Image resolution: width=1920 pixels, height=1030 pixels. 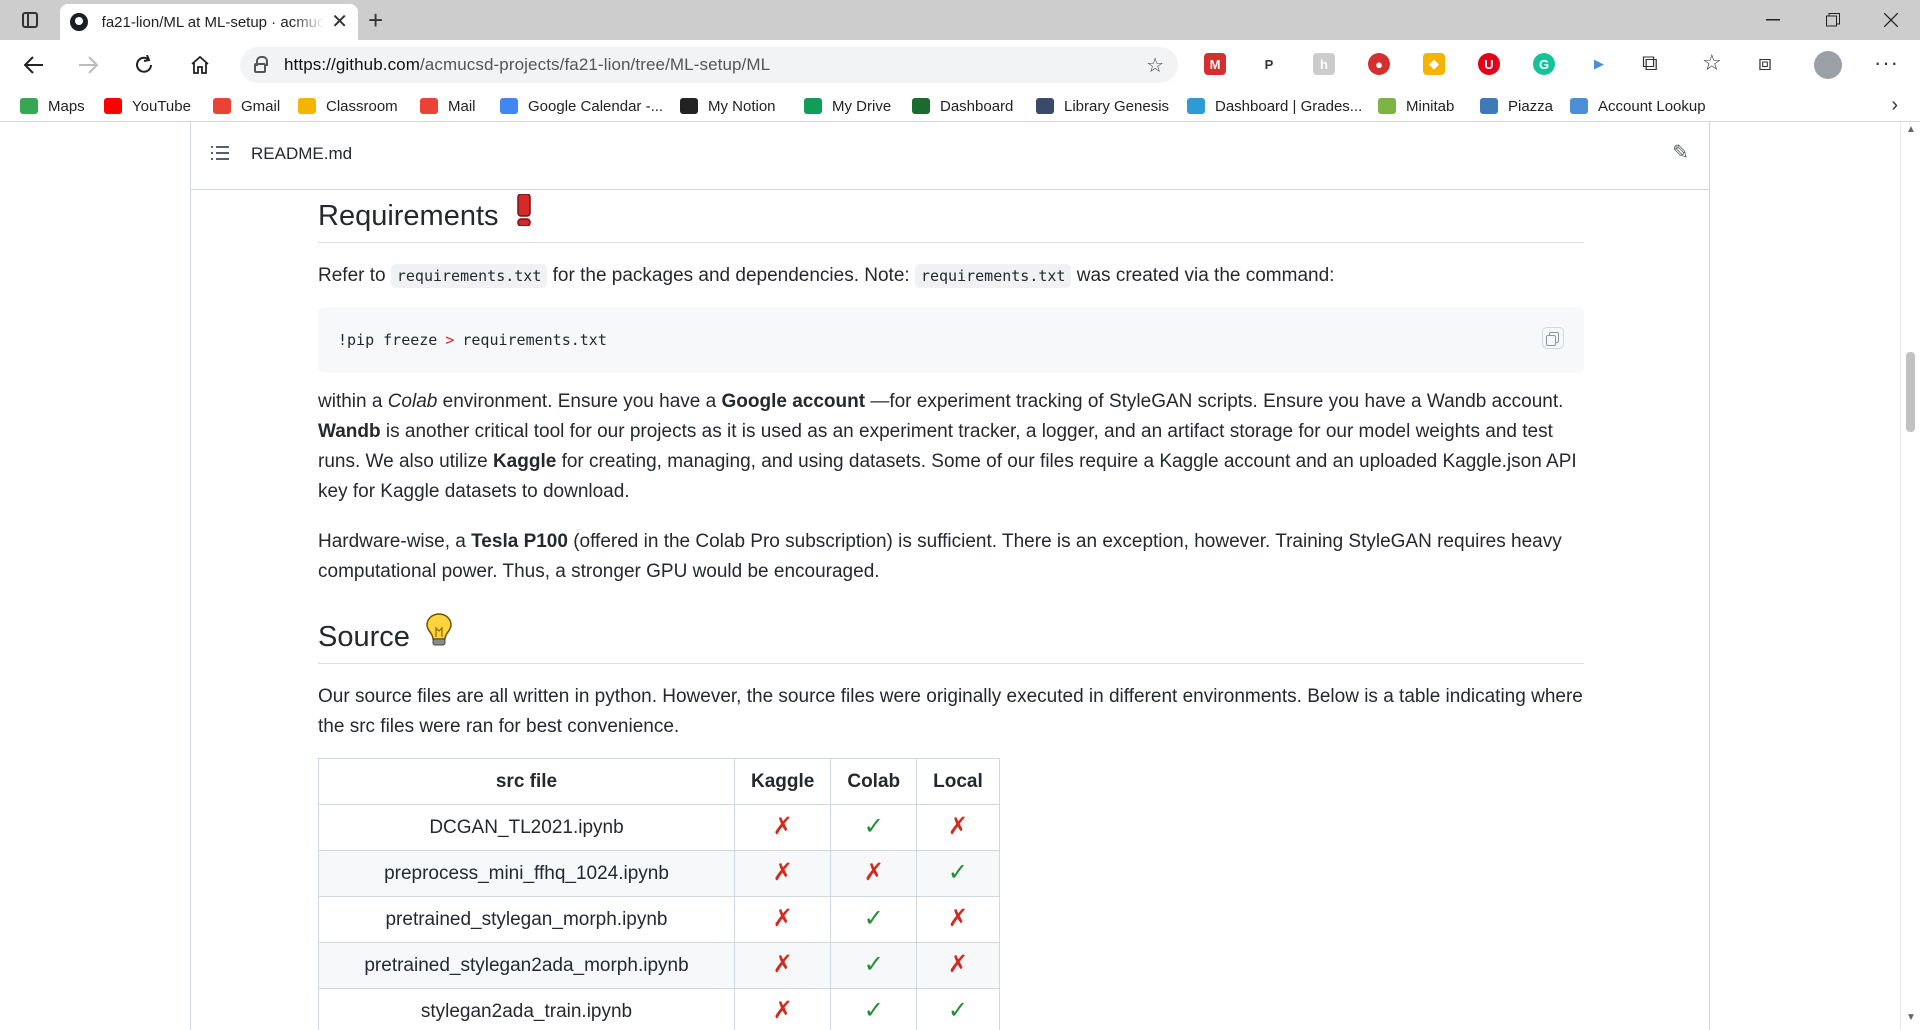 What do you see at coordinates (1379, 64) in the screenshot?
I see `extension-record-icon: ●` at bounding box center [1379, 64].